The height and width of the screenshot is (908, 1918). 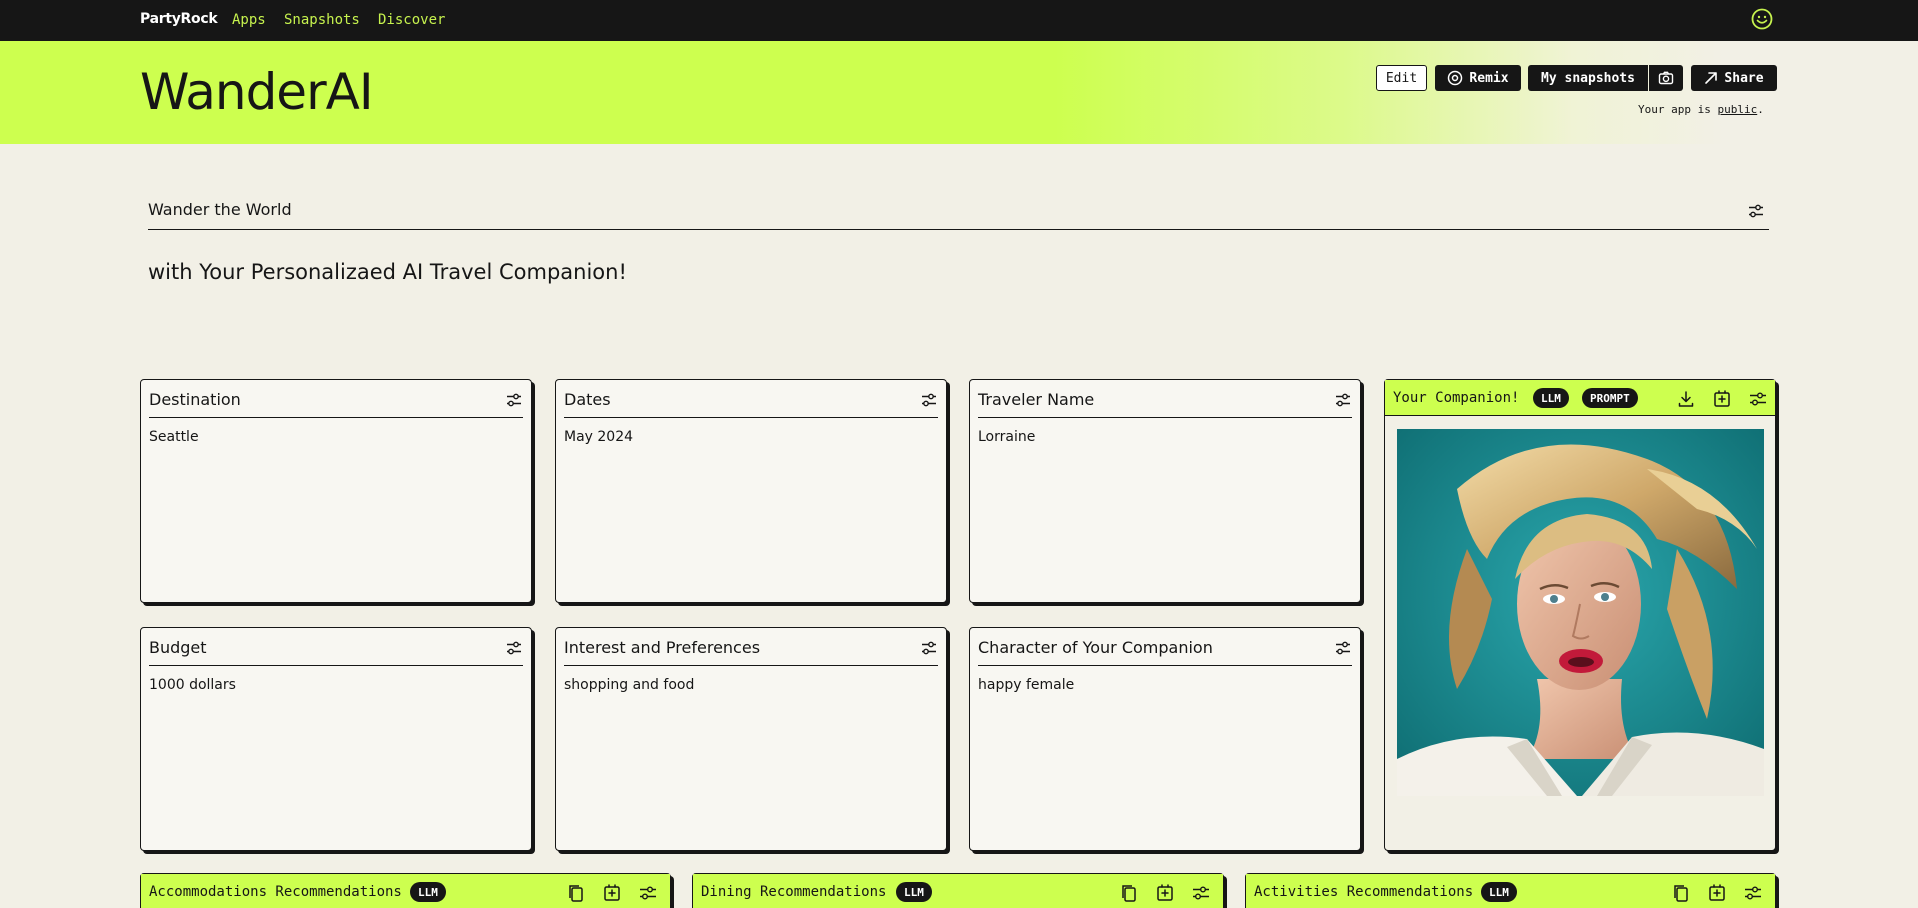 I want to click on remix-icon, so click(x=1455, y=78).